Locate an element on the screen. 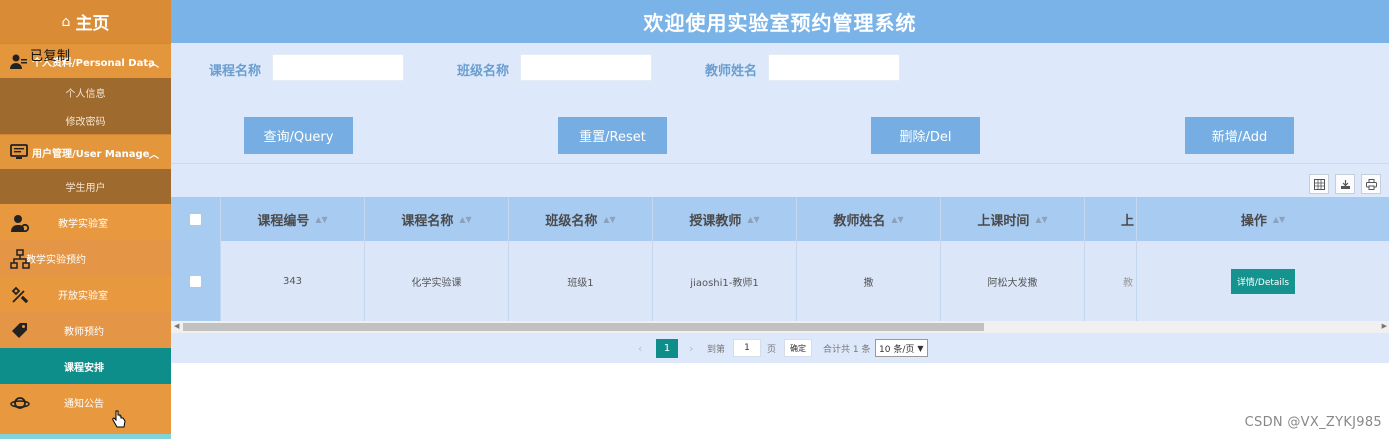  query-button: 查询/Query is located at coordinates (298, 135).